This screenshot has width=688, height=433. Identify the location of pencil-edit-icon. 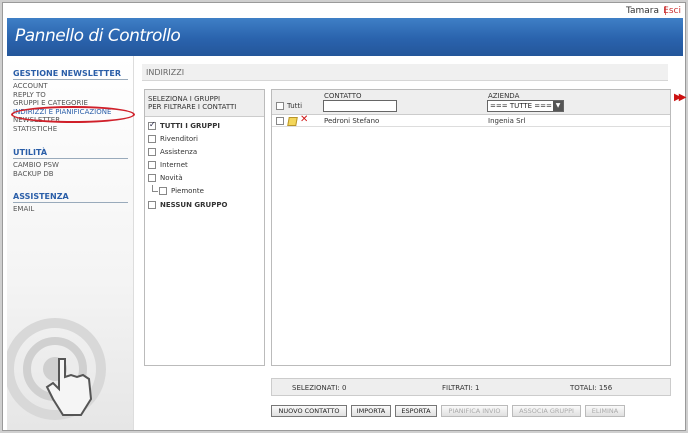
(292, 121).